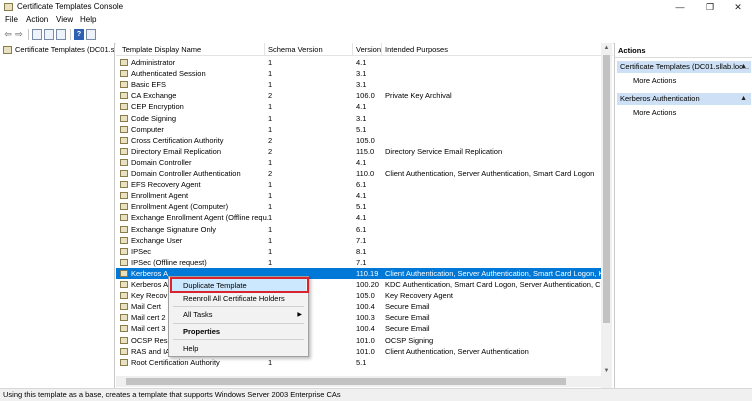 The height and width of the screenshot is (401, 752). Describe the element at coordinates (28, 34) in the screenshot. I see `toolbar-separator` at that location.